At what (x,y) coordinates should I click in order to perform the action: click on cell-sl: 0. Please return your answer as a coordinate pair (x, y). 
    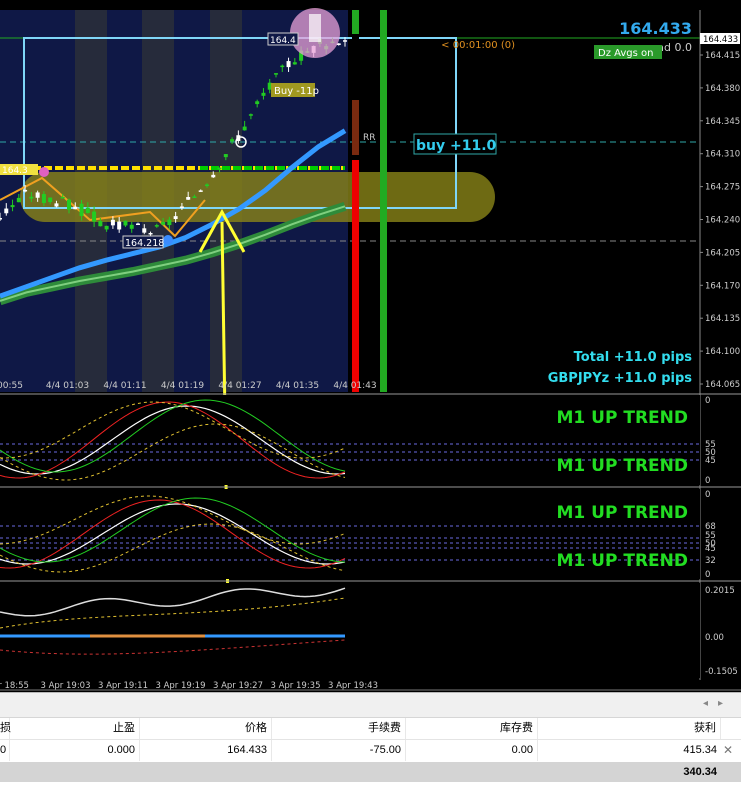
    Looking at the image, I should click on (5, 750).